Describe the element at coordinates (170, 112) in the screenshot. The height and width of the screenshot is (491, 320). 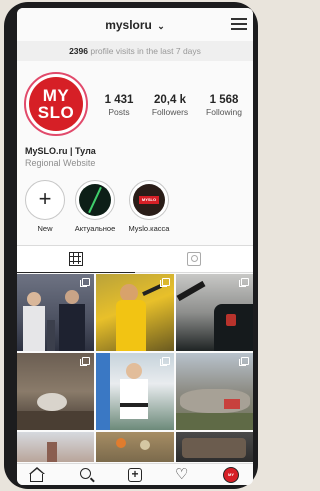
I see `followers-label: Followers` at that location.